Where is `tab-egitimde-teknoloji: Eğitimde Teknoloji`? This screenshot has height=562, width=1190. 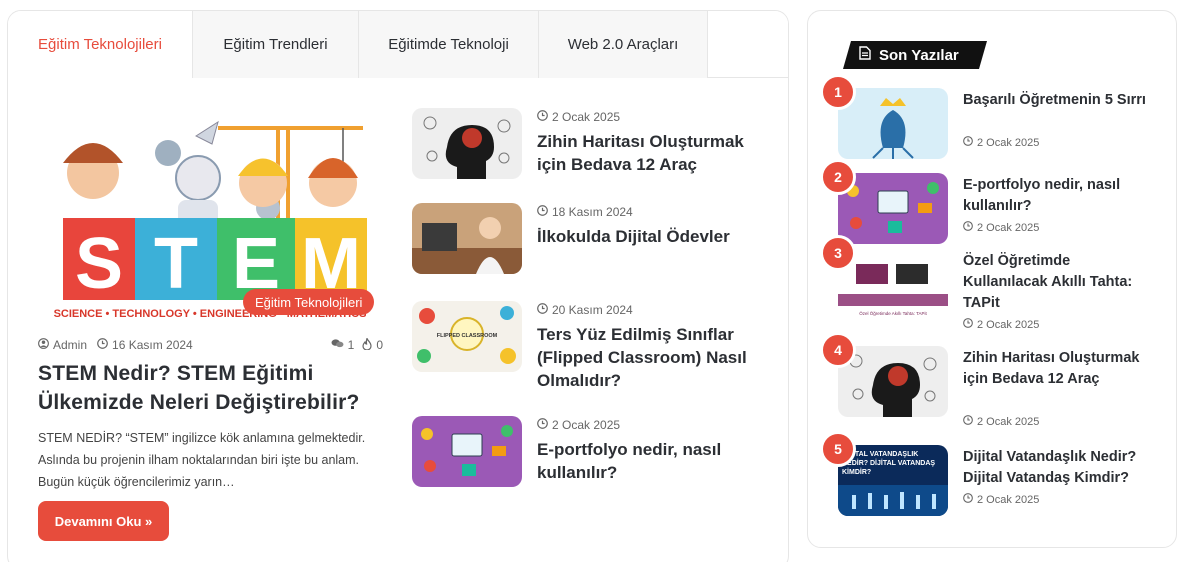 tab-egitimde-teknoloji: Eğitimde Teknoloji is located at coordinates (449, 44).